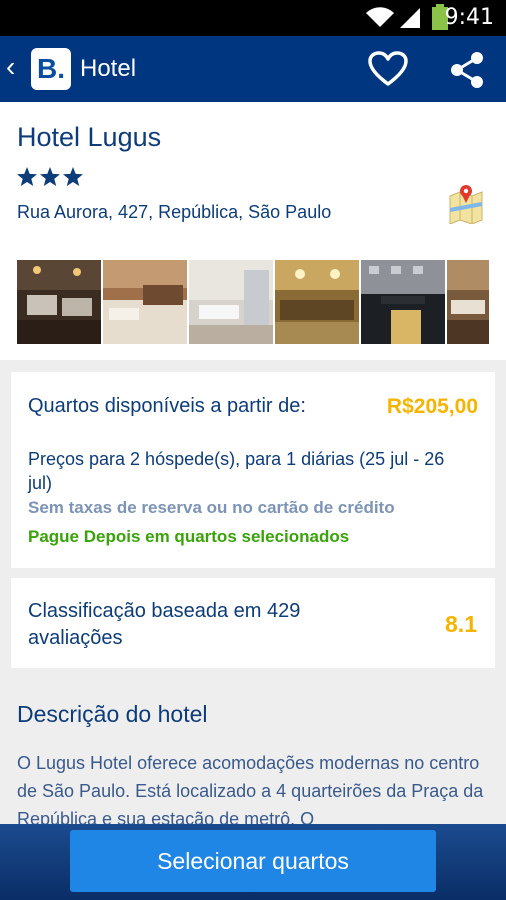  What do you see at coordinates (467, 70) in the screenshot?
I see `share-icon` at bounding box center [467, 70].